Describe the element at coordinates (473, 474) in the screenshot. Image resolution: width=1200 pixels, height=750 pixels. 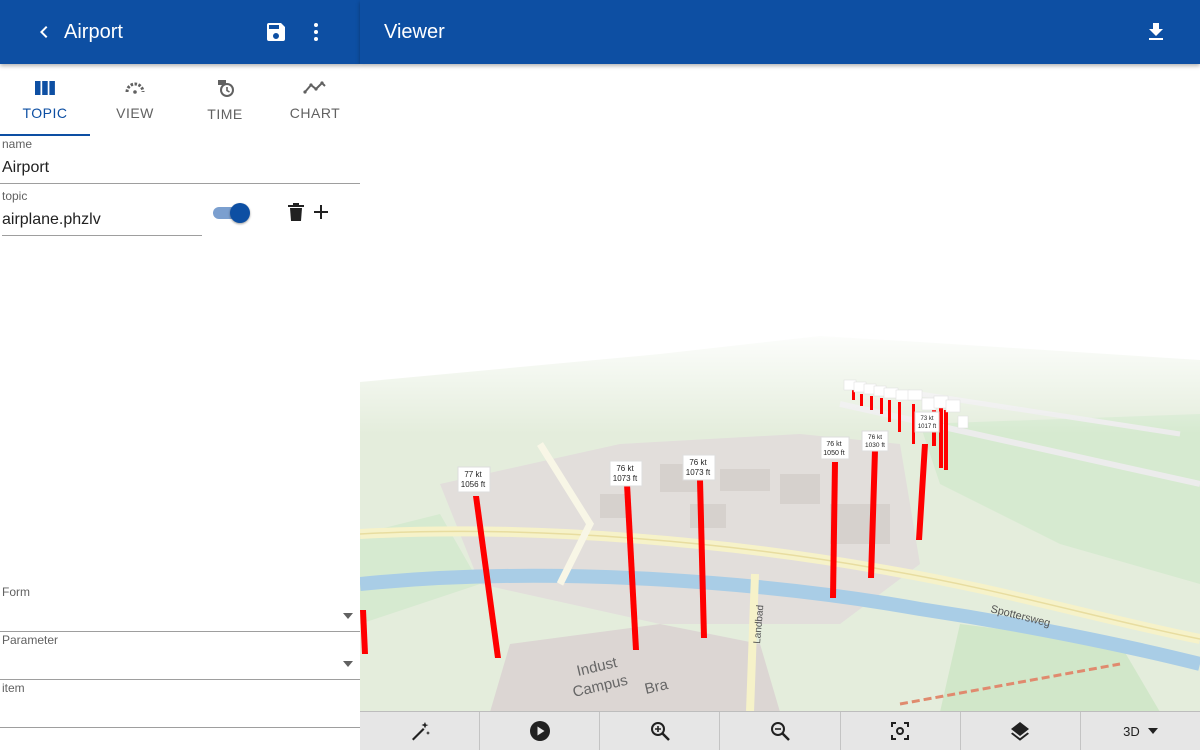
I see `marker-speed: 77 kt` at that location.